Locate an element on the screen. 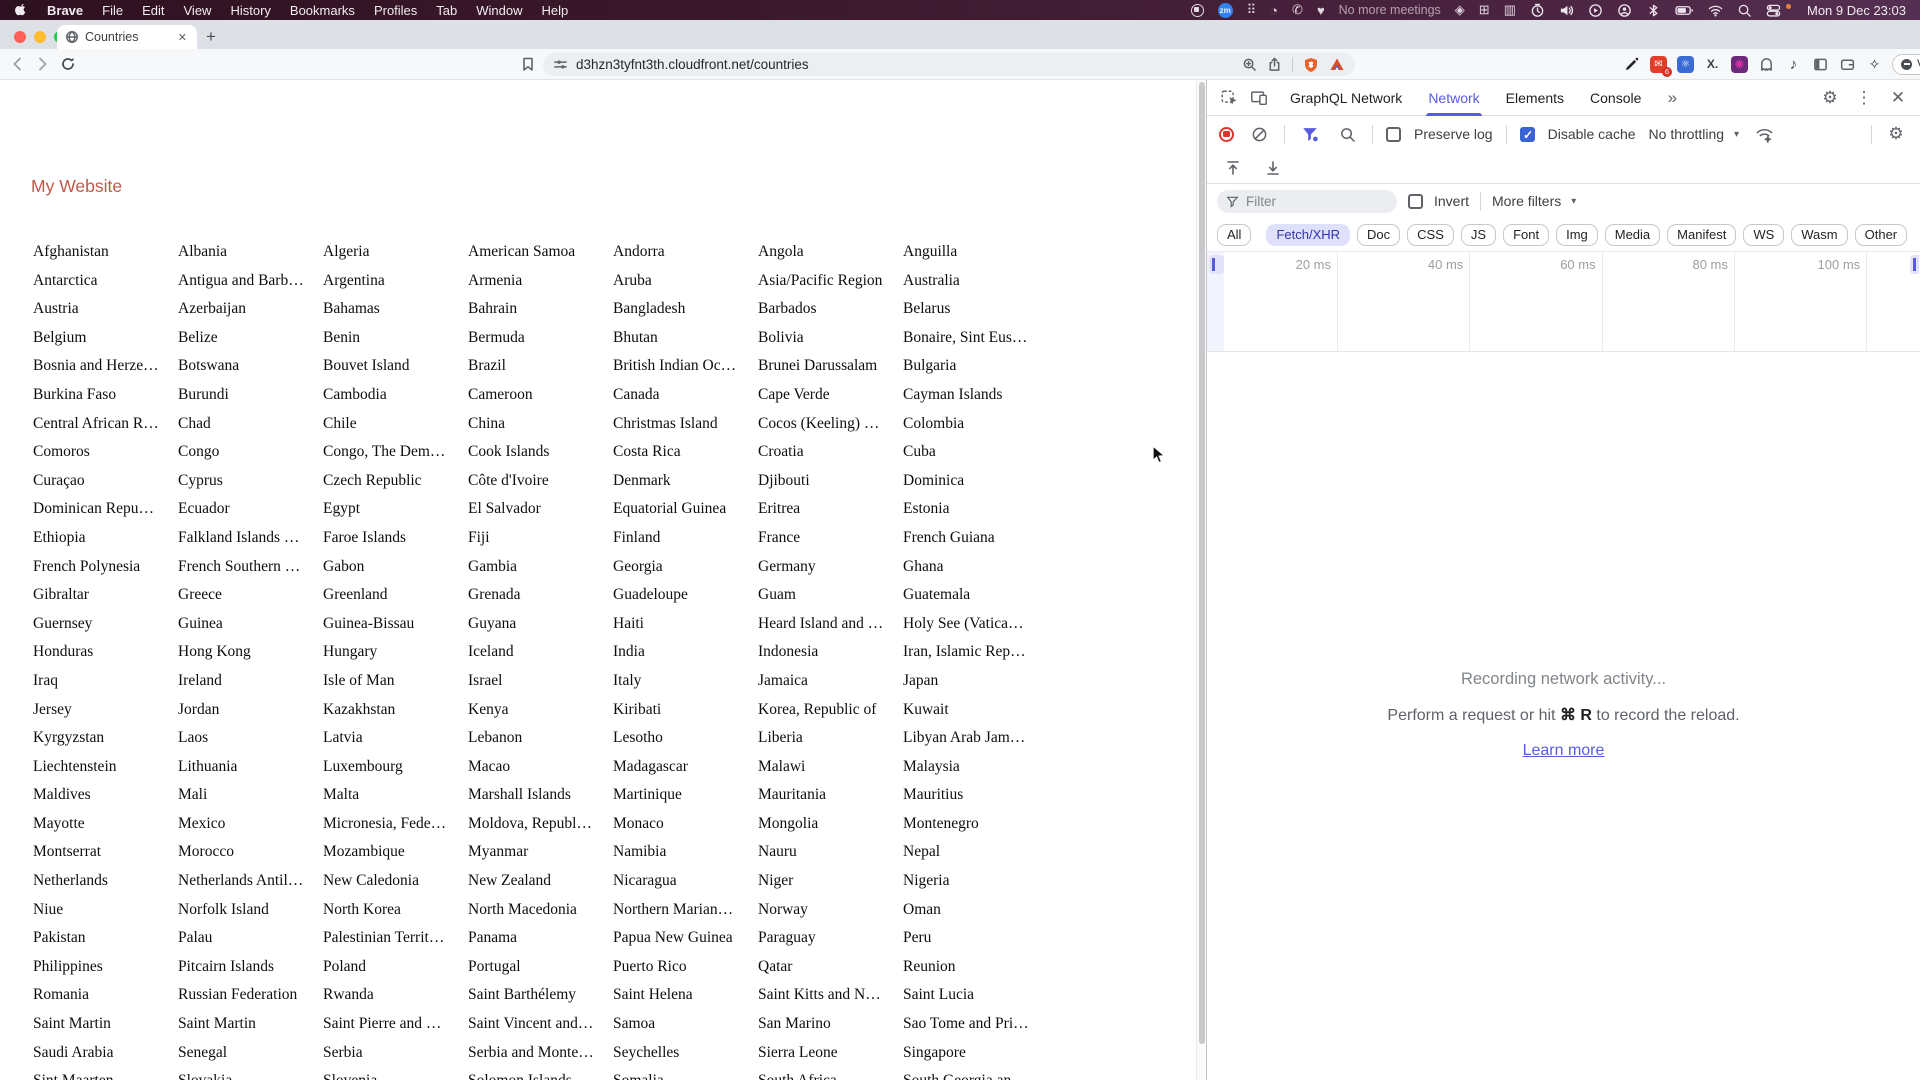  country-item: Mayotte is located at coordinates (105, 824).